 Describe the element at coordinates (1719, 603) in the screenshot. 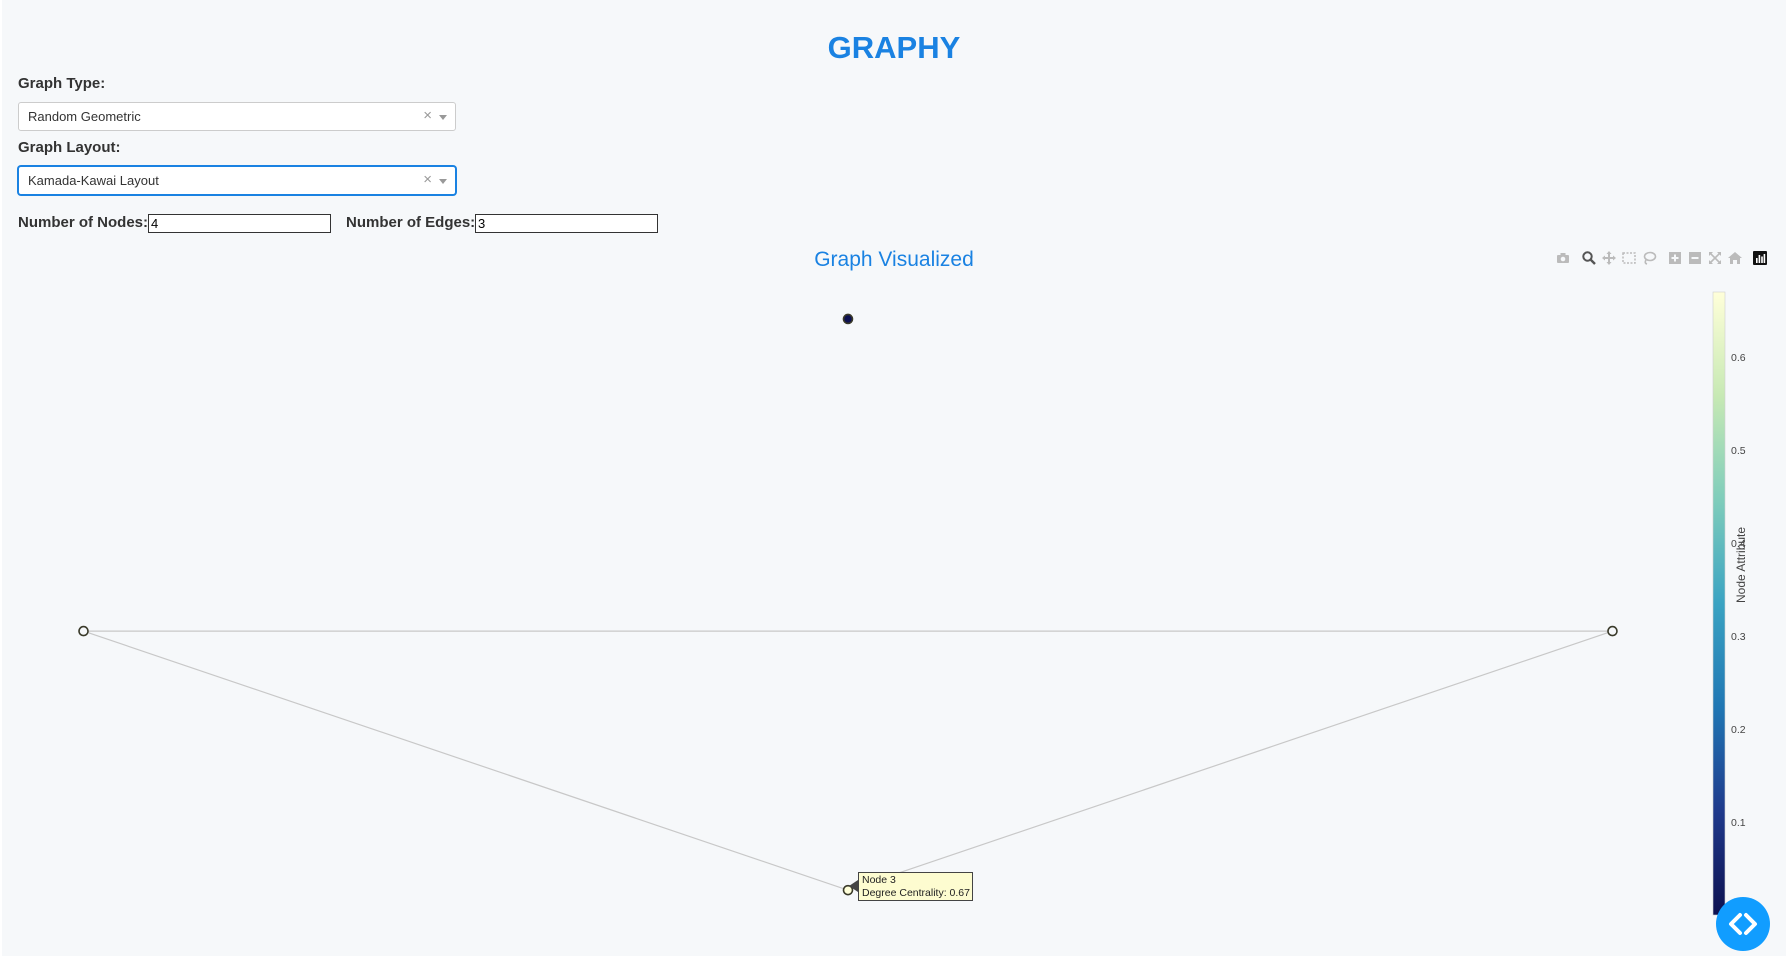

I see `colorbar-gradient` at that location.